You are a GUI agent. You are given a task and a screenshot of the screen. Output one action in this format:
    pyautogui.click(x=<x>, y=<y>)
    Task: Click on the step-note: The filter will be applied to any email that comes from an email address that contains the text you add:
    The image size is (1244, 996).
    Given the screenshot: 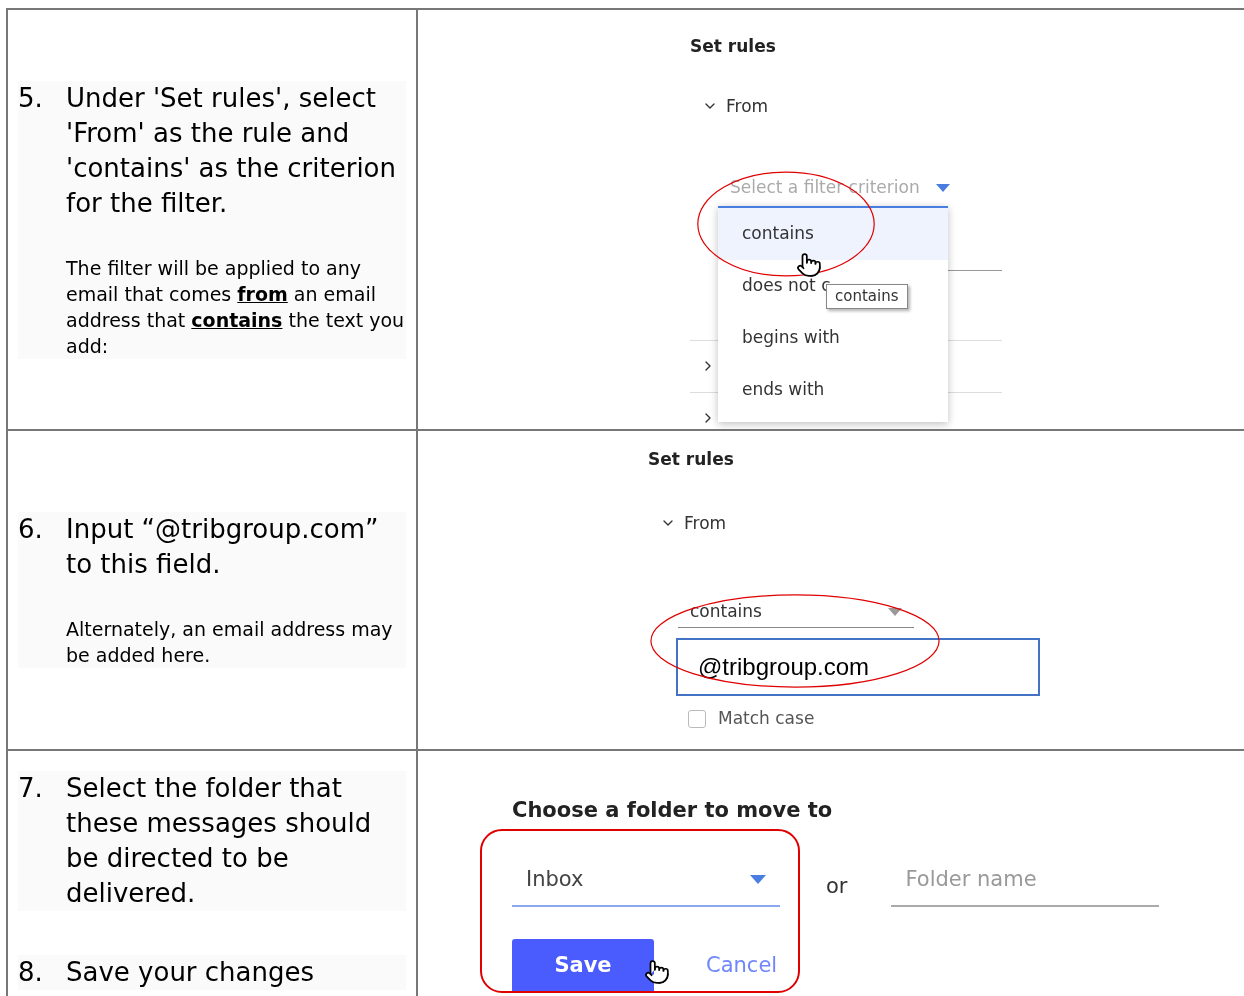 What is the action you would take?
    pyautogui.click(x=236, y=307)
    